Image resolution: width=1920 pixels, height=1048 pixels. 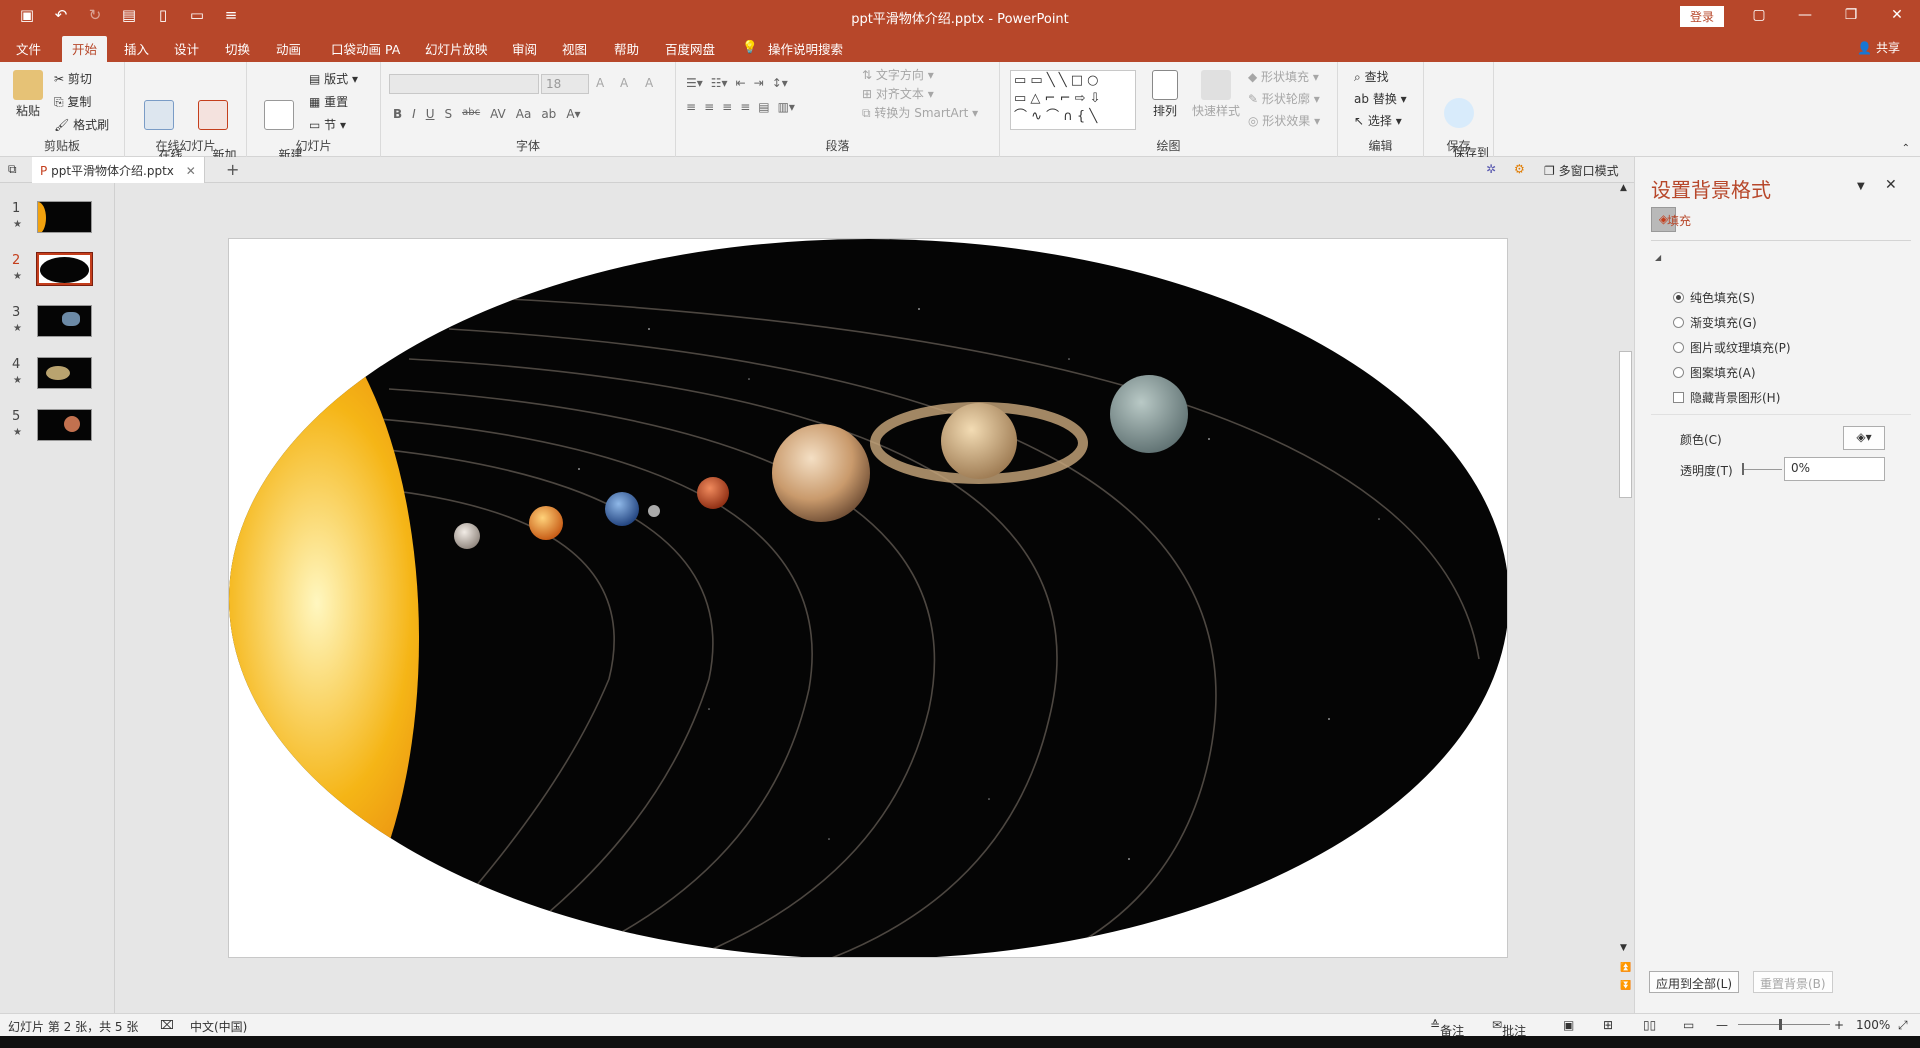 What do you see at coordinates (136, 48) in the screenshot?
I see `tab-insert: 插入` at bounding box center [136, 48].